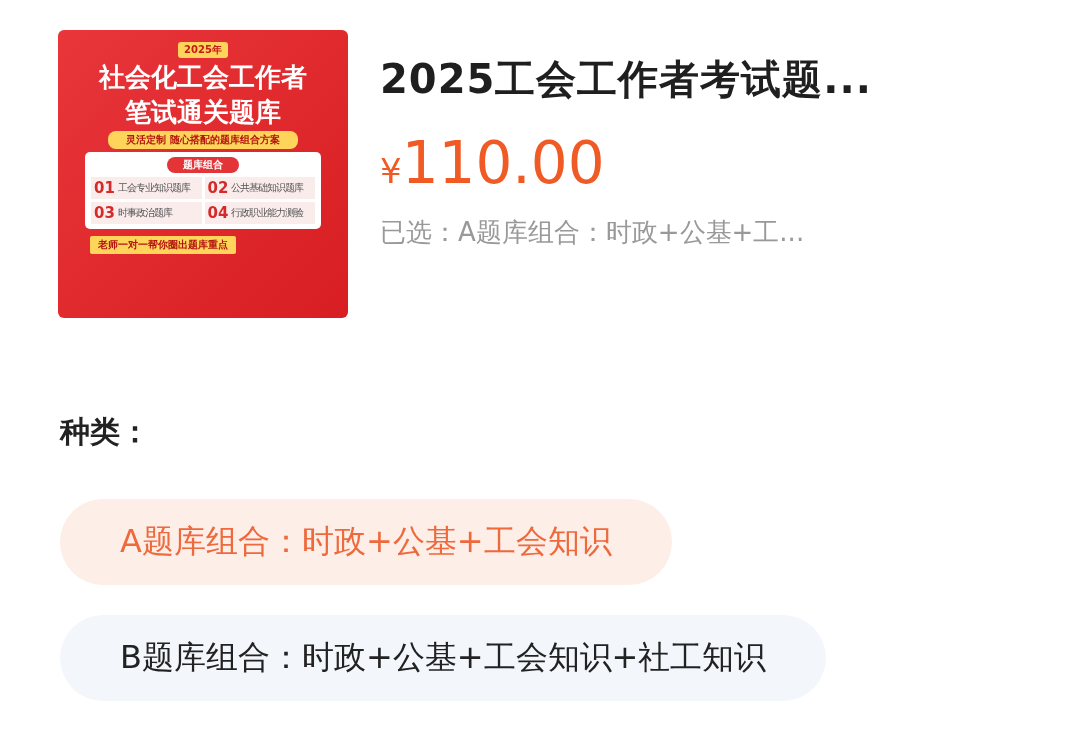 Image resolution: width=1078 pixels, height=736 pixels. Describe the element at coordinates (203, 50) in the screenshot. I see `year-label: 2025年` at that location.